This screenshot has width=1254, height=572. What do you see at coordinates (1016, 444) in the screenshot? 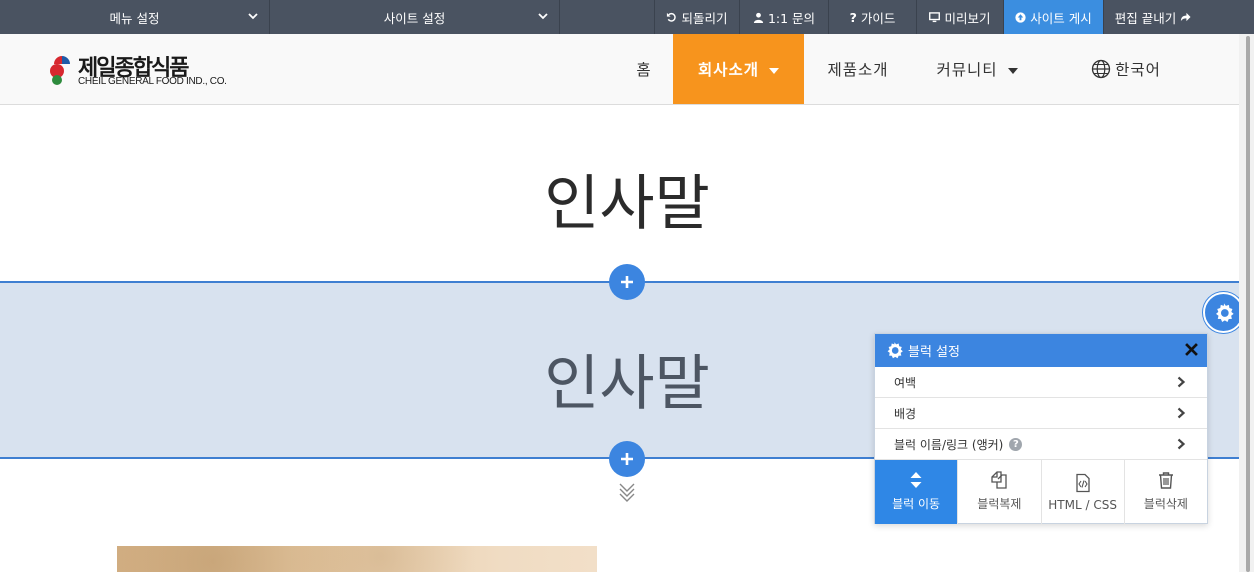
I see `help-icon: ?` at bounding box center [1016, 444].